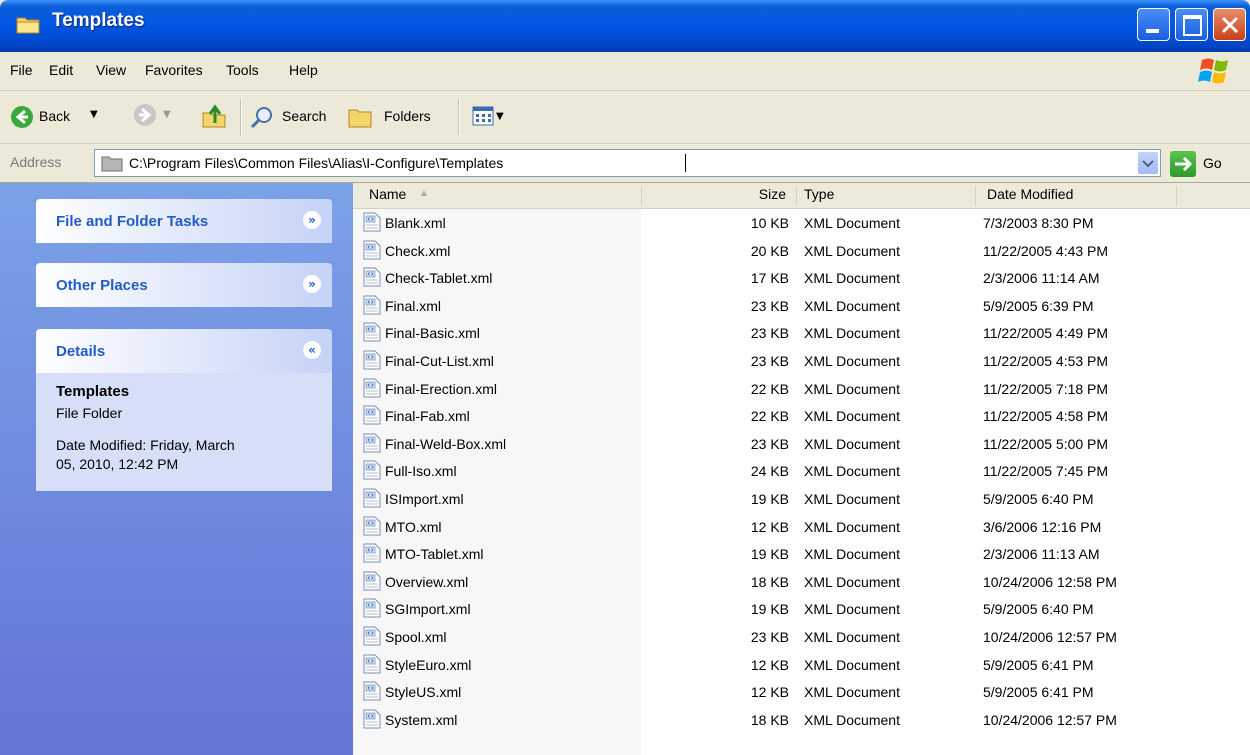  What do you see at coordinates (1046, 361) in the screenshot?
I see `file-date: 11/22/2005 4:53 PM` at bounding box center [1046, 361].